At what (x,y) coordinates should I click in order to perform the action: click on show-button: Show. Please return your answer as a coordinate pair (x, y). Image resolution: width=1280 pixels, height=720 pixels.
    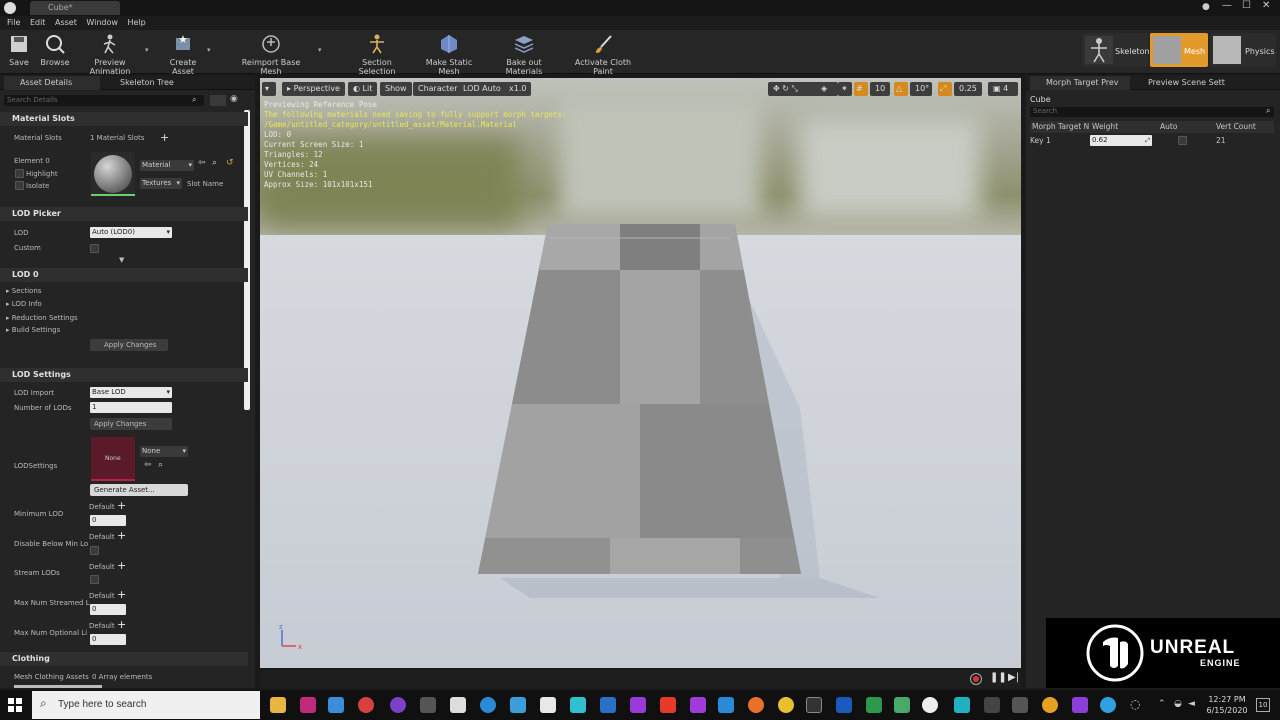
    Looking at the image, I should click on (396, 89).